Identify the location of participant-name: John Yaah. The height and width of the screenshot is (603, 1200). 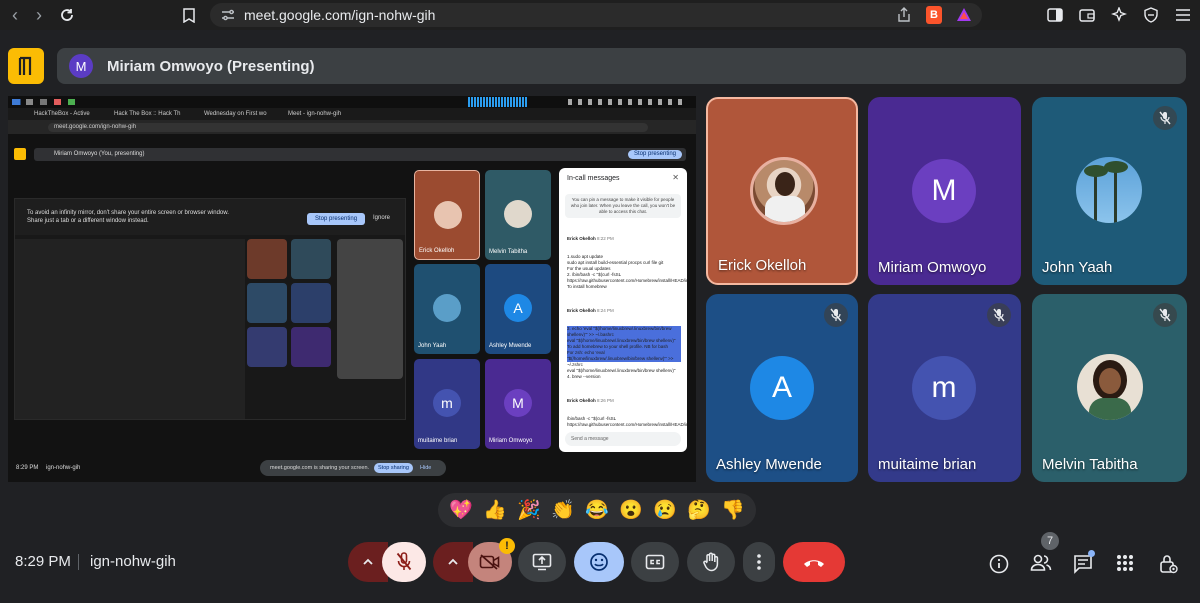
(1077, 267).